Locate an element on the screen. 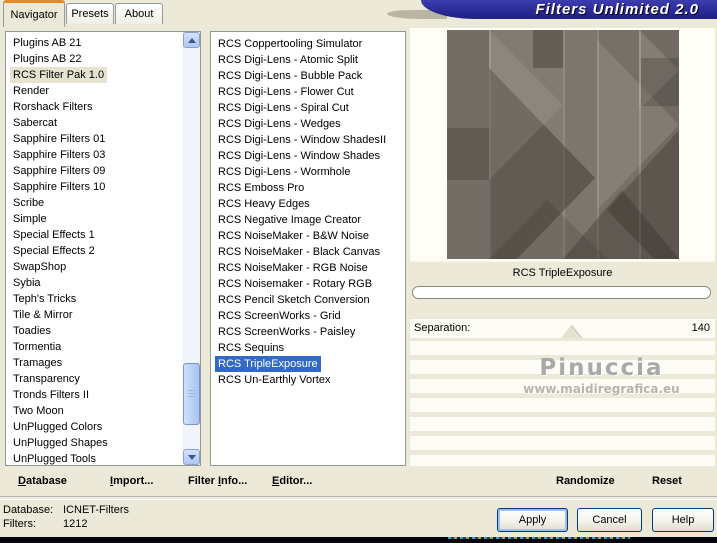 This screenshot has height=543, width=717. tab-about: About is located at coordinates (139, 13).